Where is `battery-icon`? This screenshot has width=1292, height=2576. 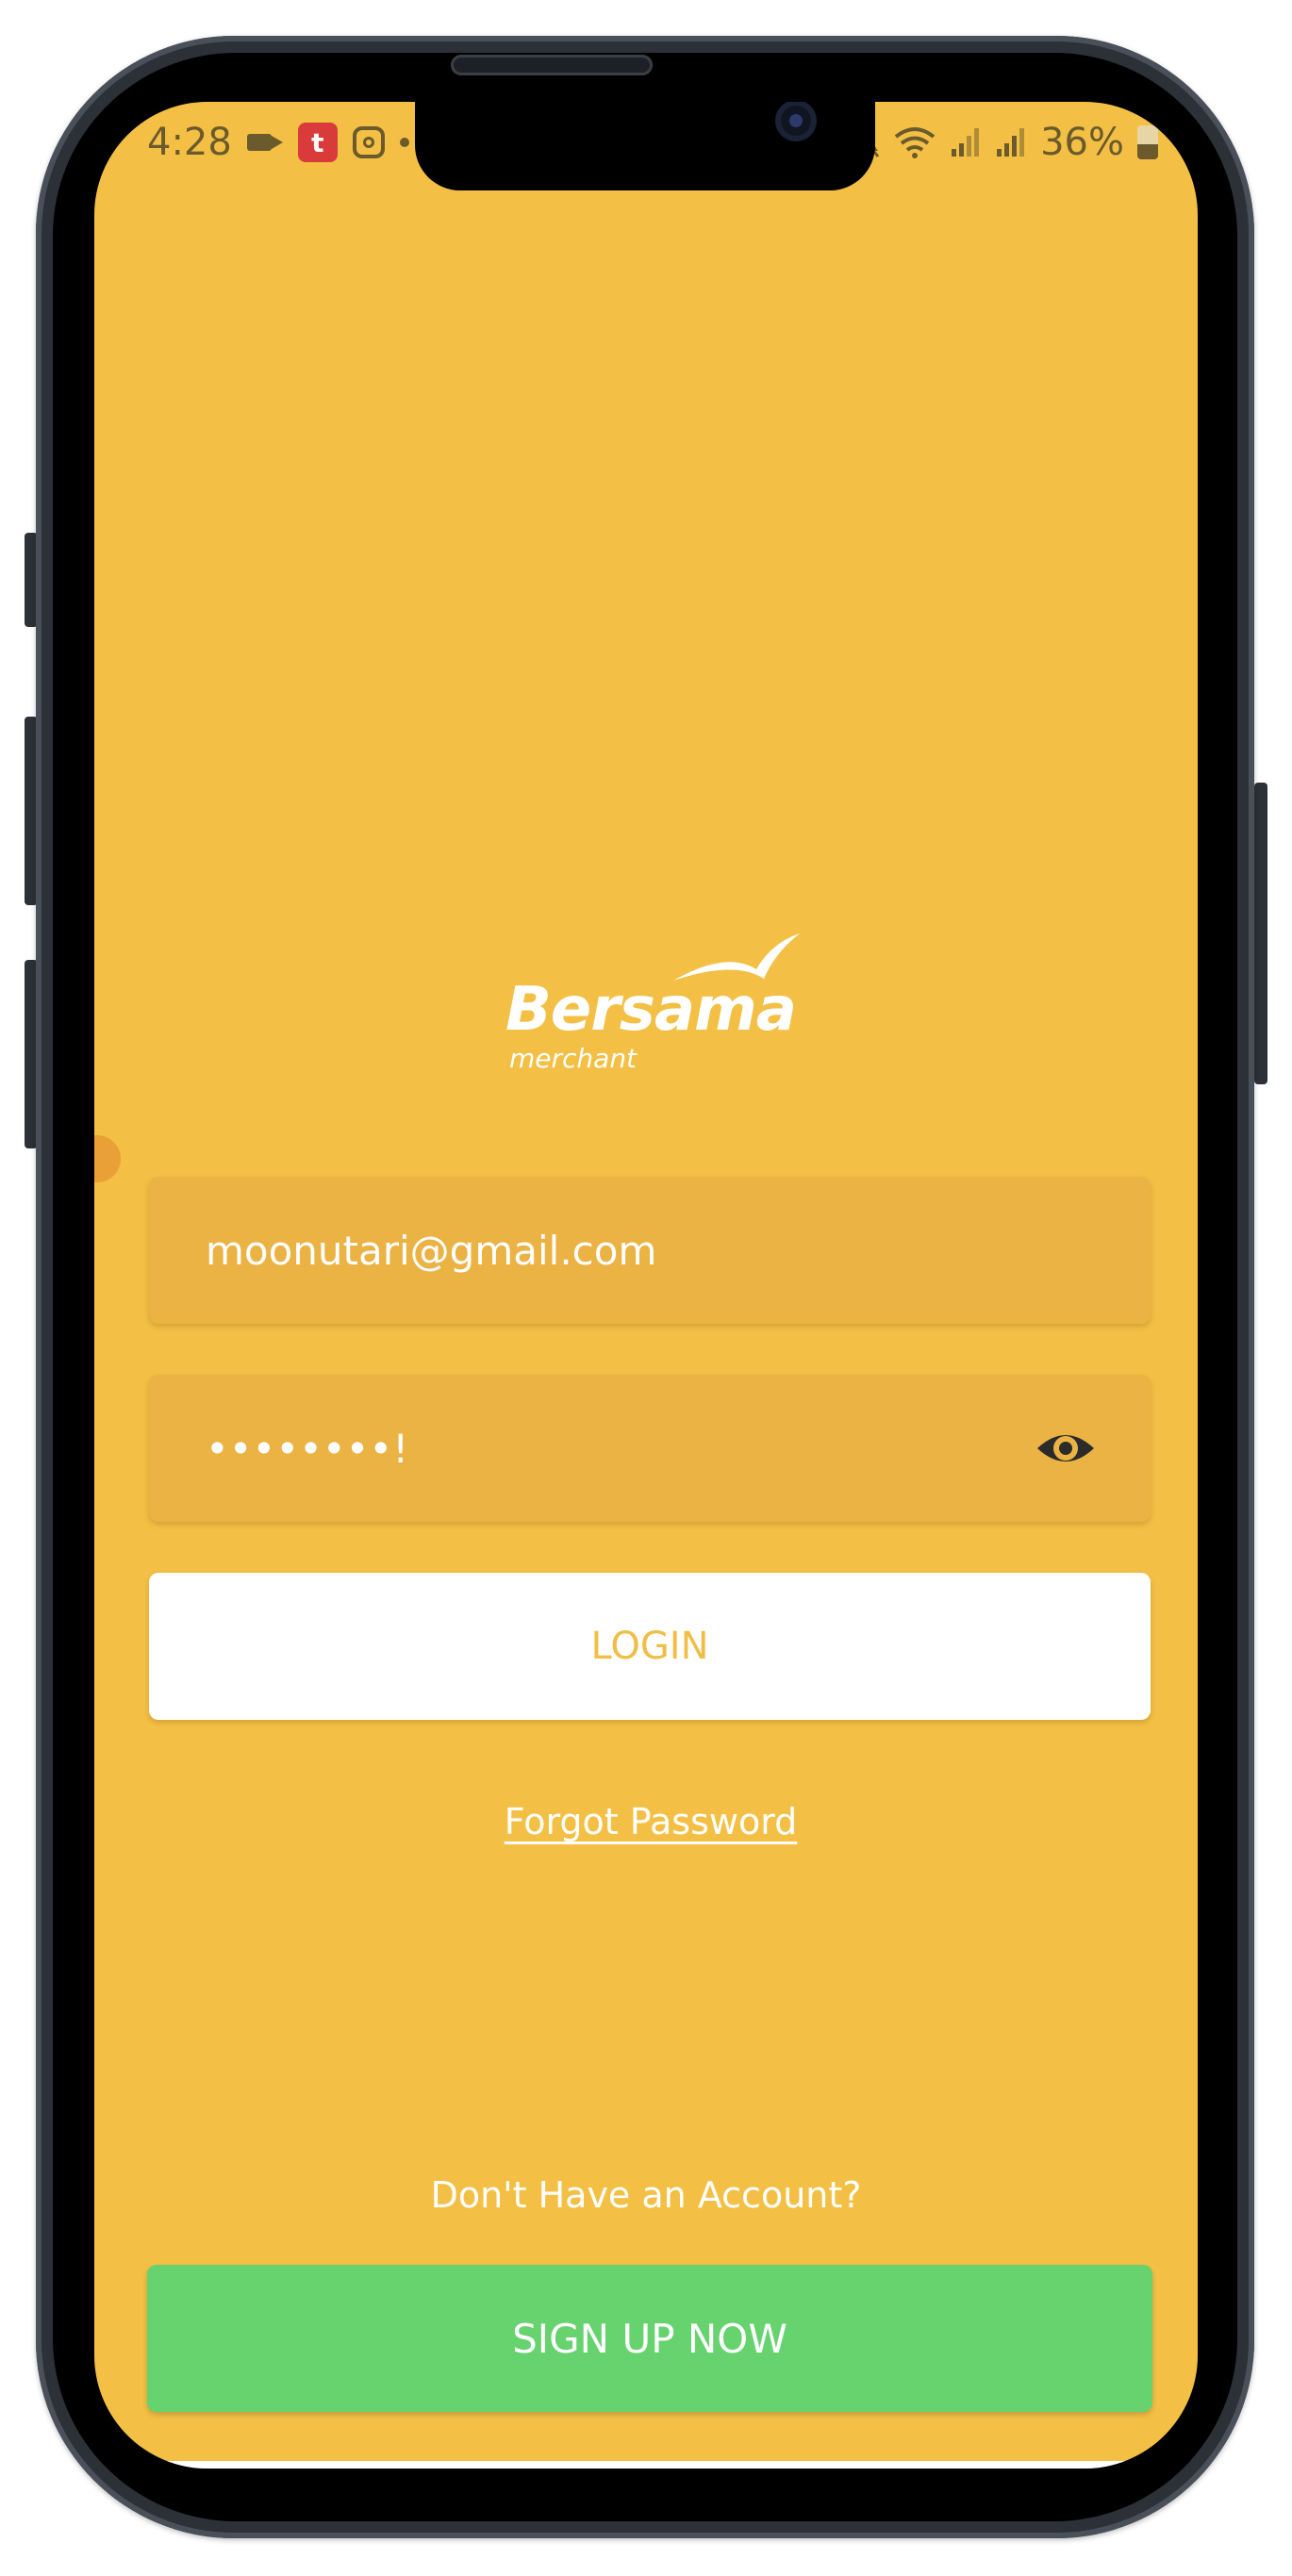 battery-icon is located at coordinates (1147, 142).